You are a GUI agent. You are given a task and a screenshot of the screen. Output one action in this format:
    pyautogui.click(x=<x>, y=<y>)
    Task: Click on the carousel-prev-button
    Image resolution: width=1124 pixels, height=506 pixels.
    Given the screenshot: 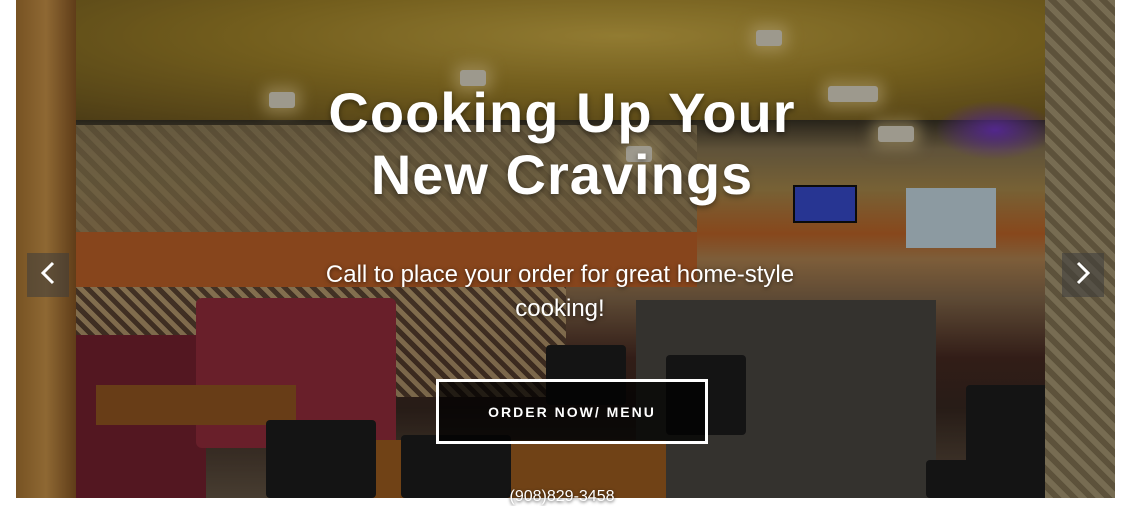 What is the action you would take?
    pyautogui.click(x=48, y=275)
    